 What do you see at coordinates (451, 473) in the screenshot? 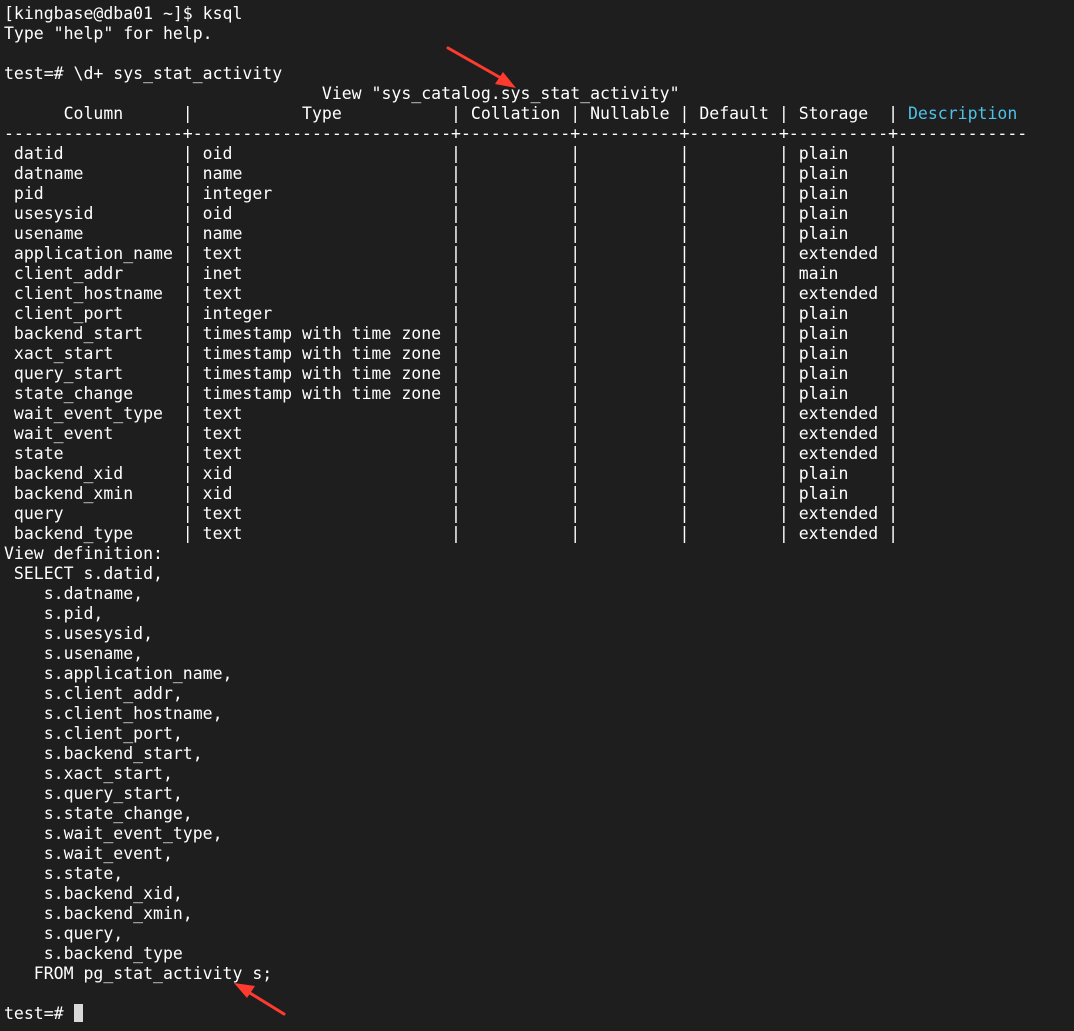
I see `terminal-line: backend_xid | xid | | | | plain |` at bounding box center [451, 473].